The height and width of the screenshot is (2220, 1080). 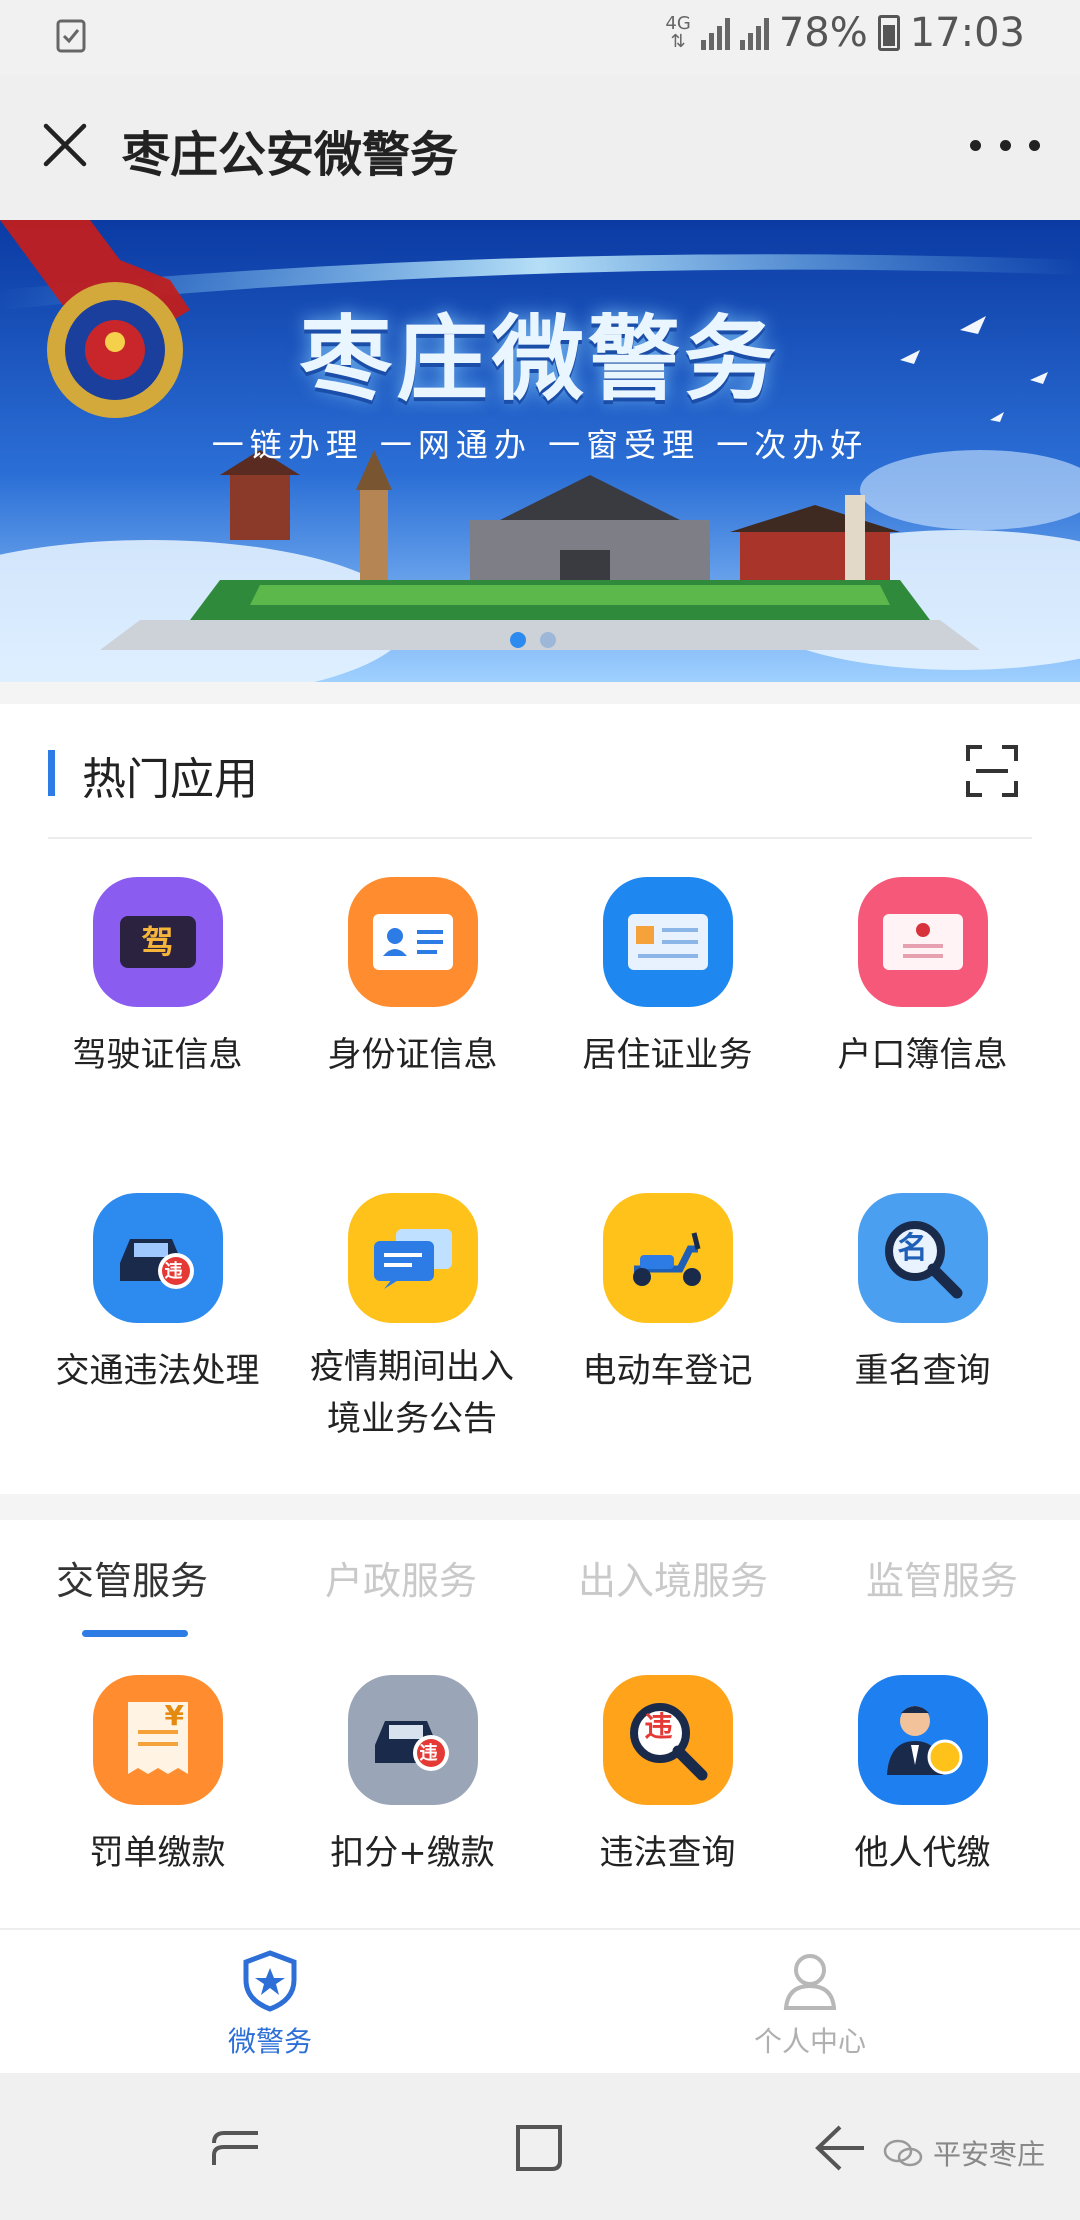 What do you see at coordinates (157, 1853) in the screenshot?
I see `app-label: 罚单缴款` at bounding box center [157, 1853].